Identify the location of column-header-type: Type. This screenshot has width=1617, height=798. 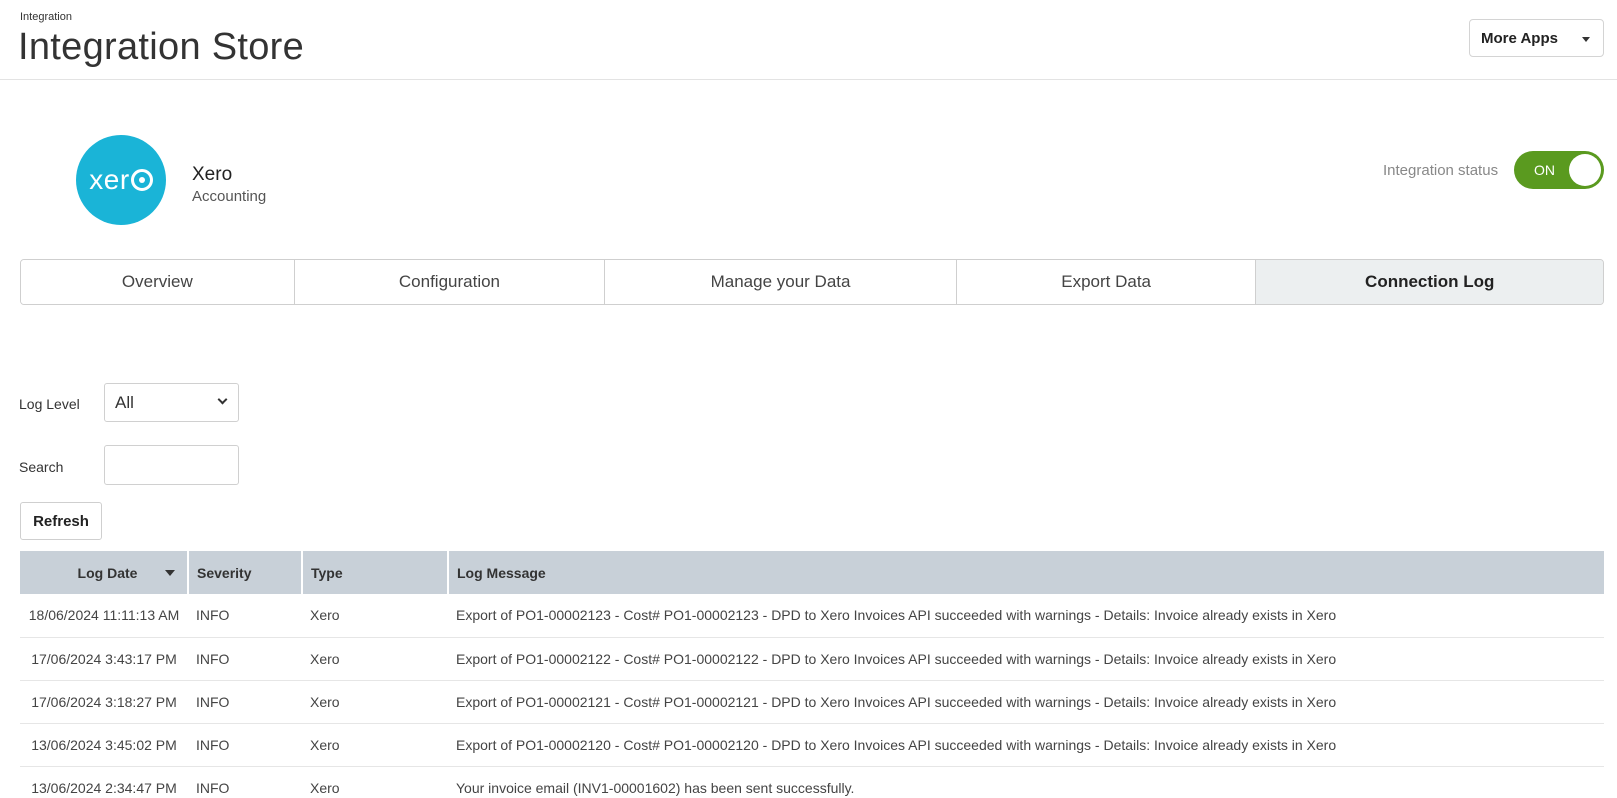
(375, 572).